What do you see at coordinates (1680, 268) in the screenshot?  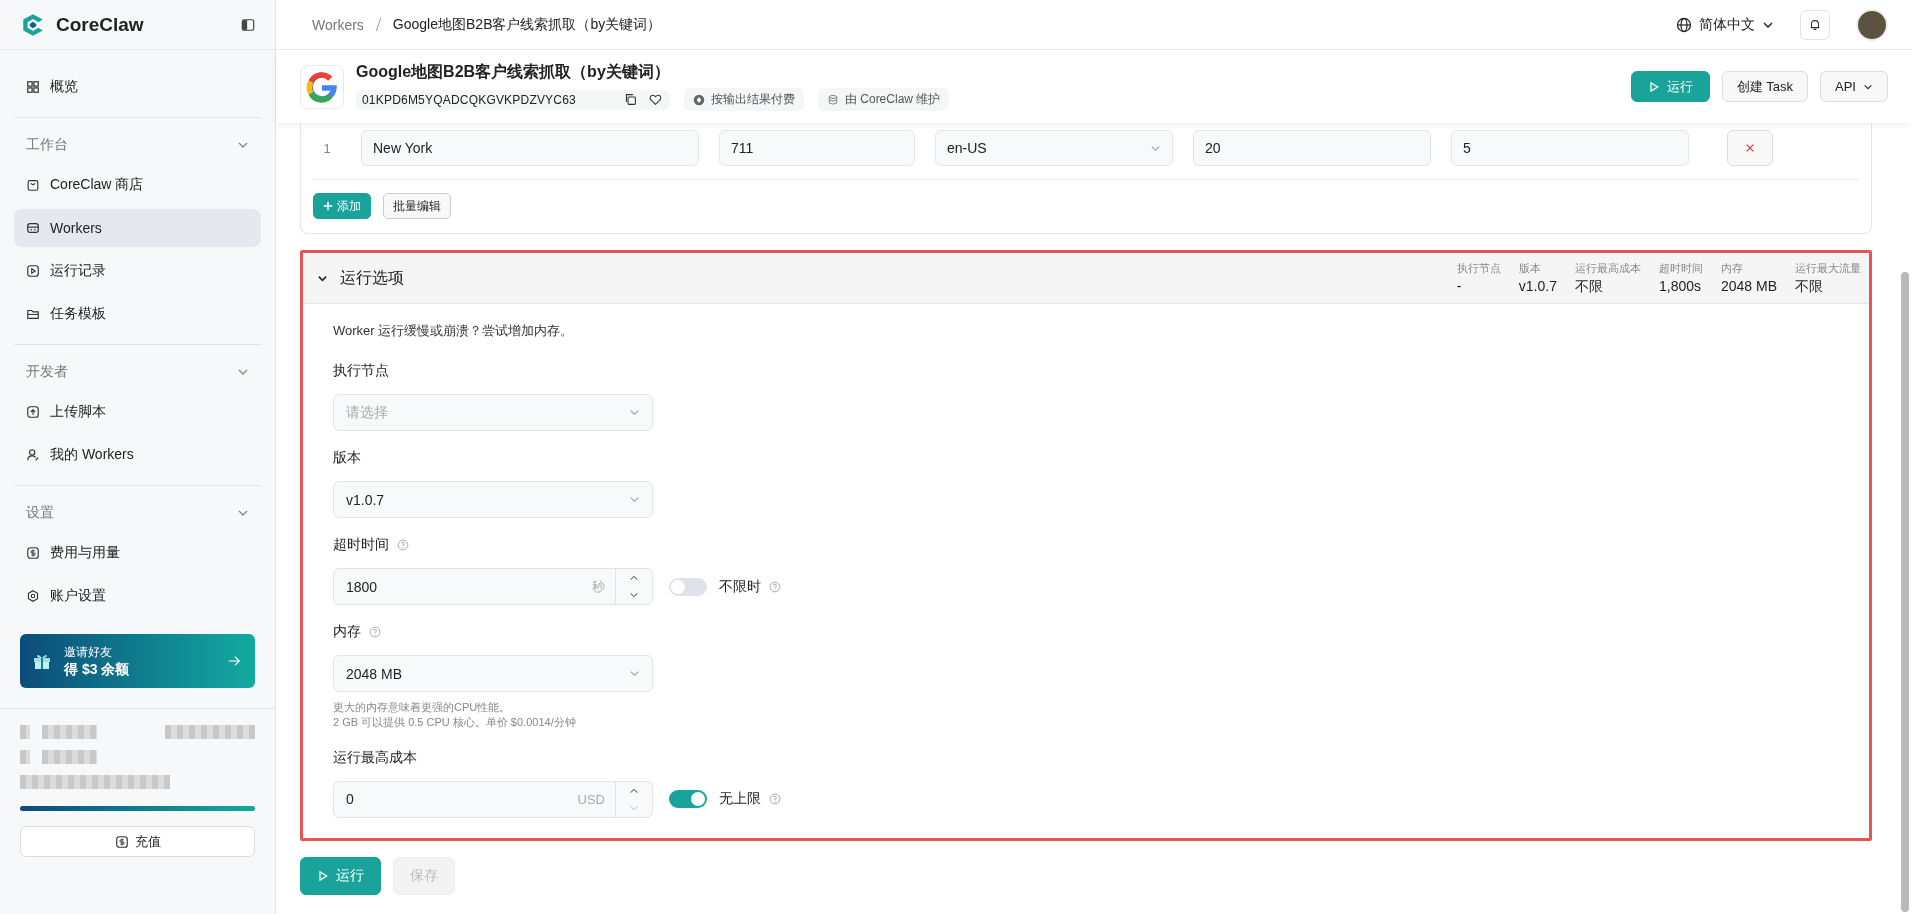 I see `summary-label: 超时时间` at bounding box center [1680, 268].